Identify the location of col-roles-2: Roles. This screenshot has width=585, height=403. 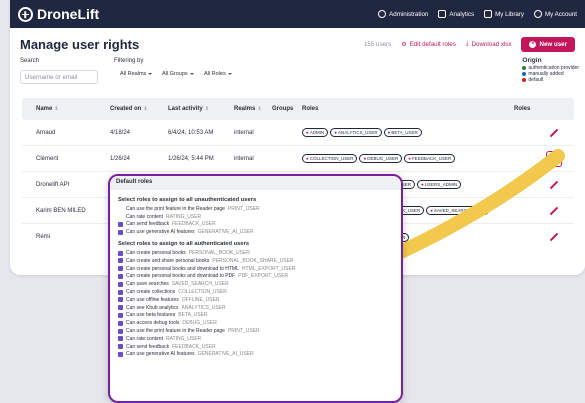
(522, 109).